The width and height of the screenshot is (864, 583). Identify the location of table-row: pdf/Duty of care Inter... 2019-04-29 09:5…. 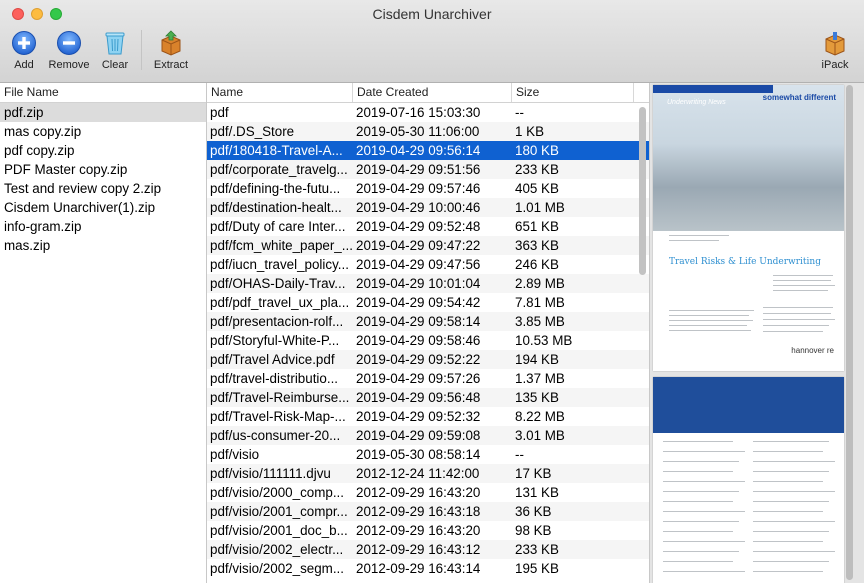
(428, 226).